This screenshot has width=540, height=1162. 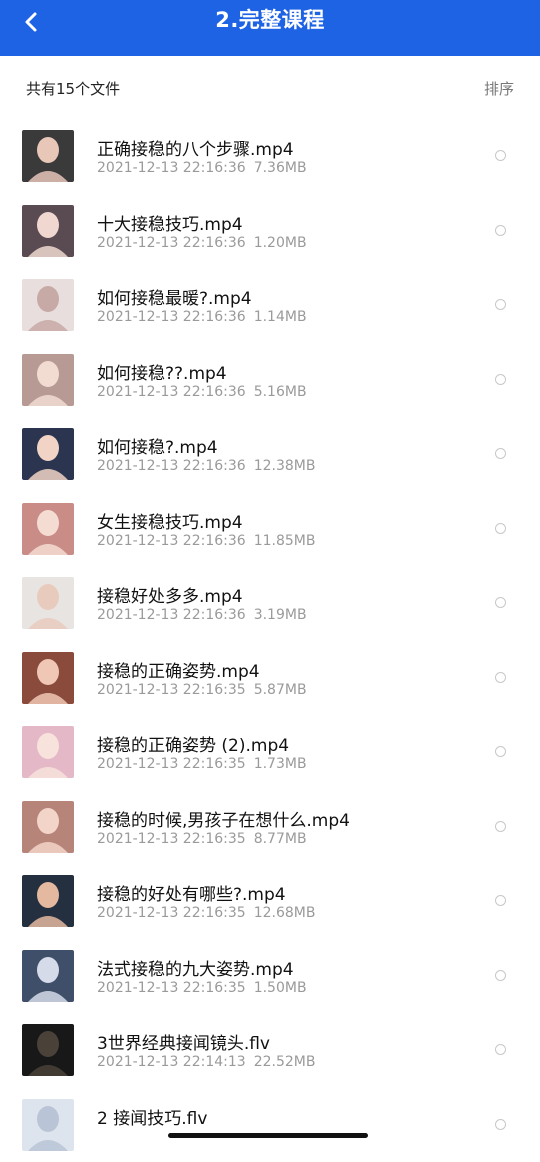 I want to click on file-list-item: 法式接稳的九大姿势.mp42021-12-13 22:16:35 1.50MB, so click(x=270, y=976).